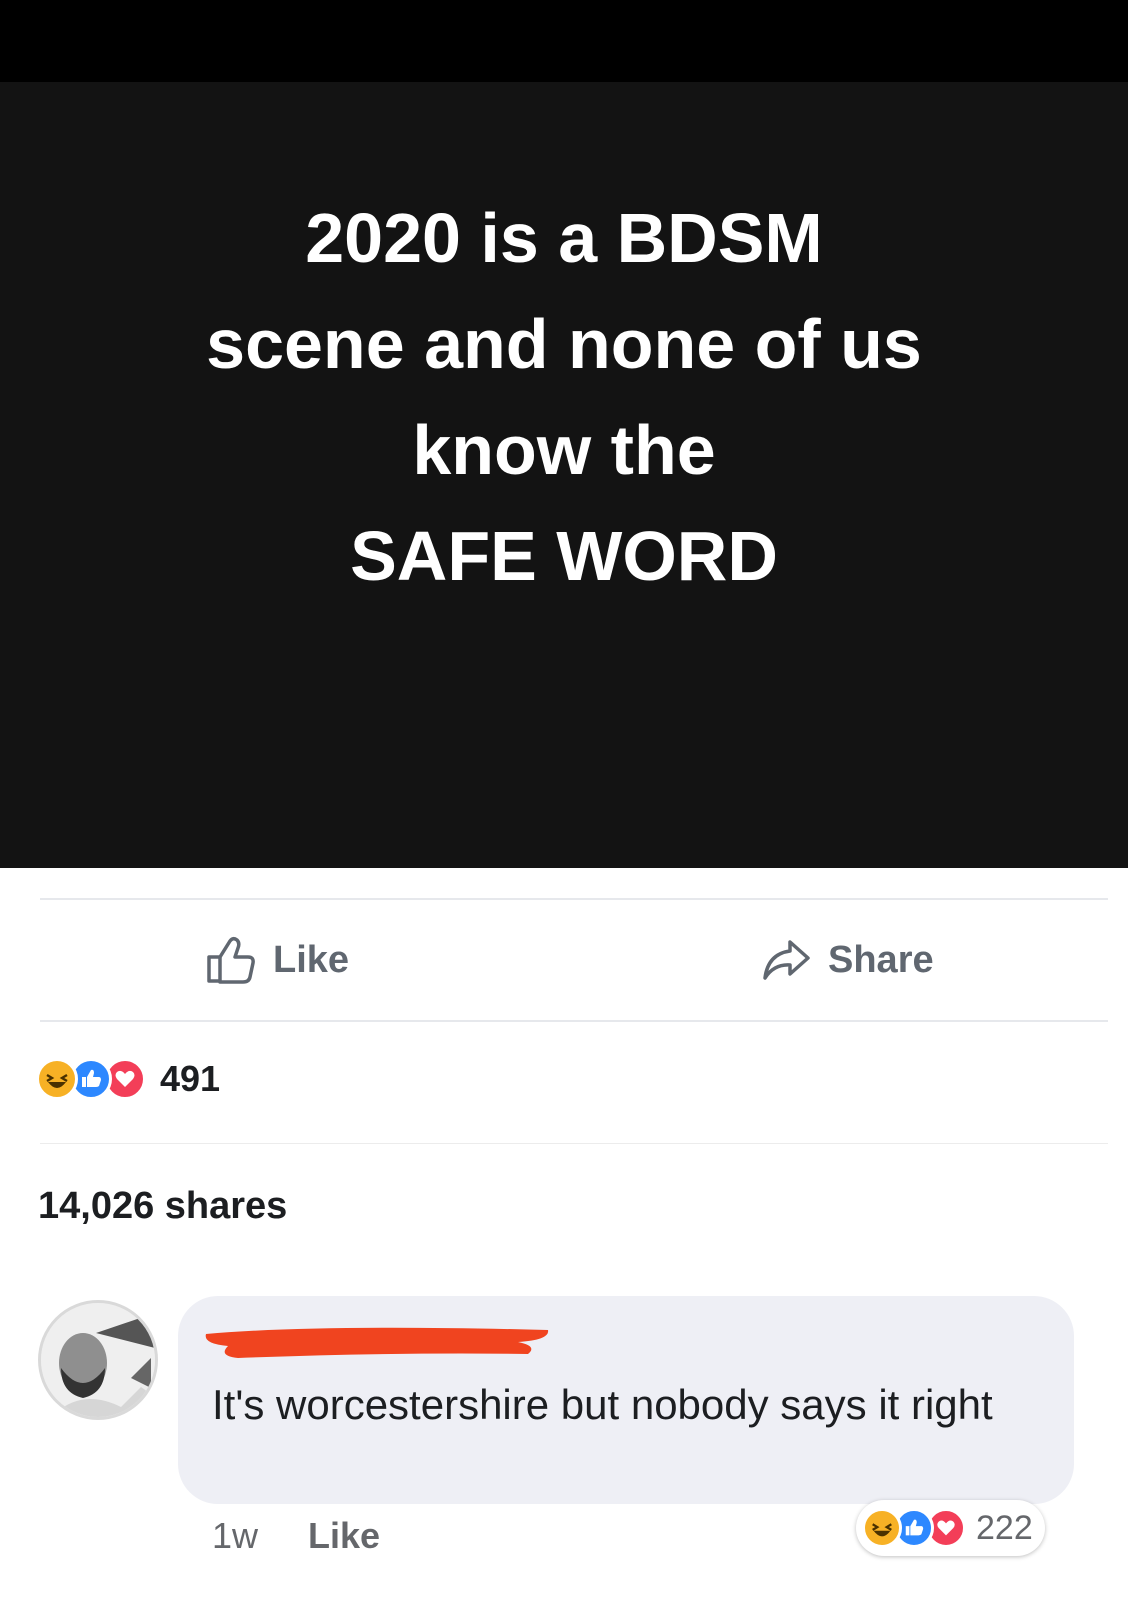  I want to click on comment-time: 1w, so click(235, 1535).